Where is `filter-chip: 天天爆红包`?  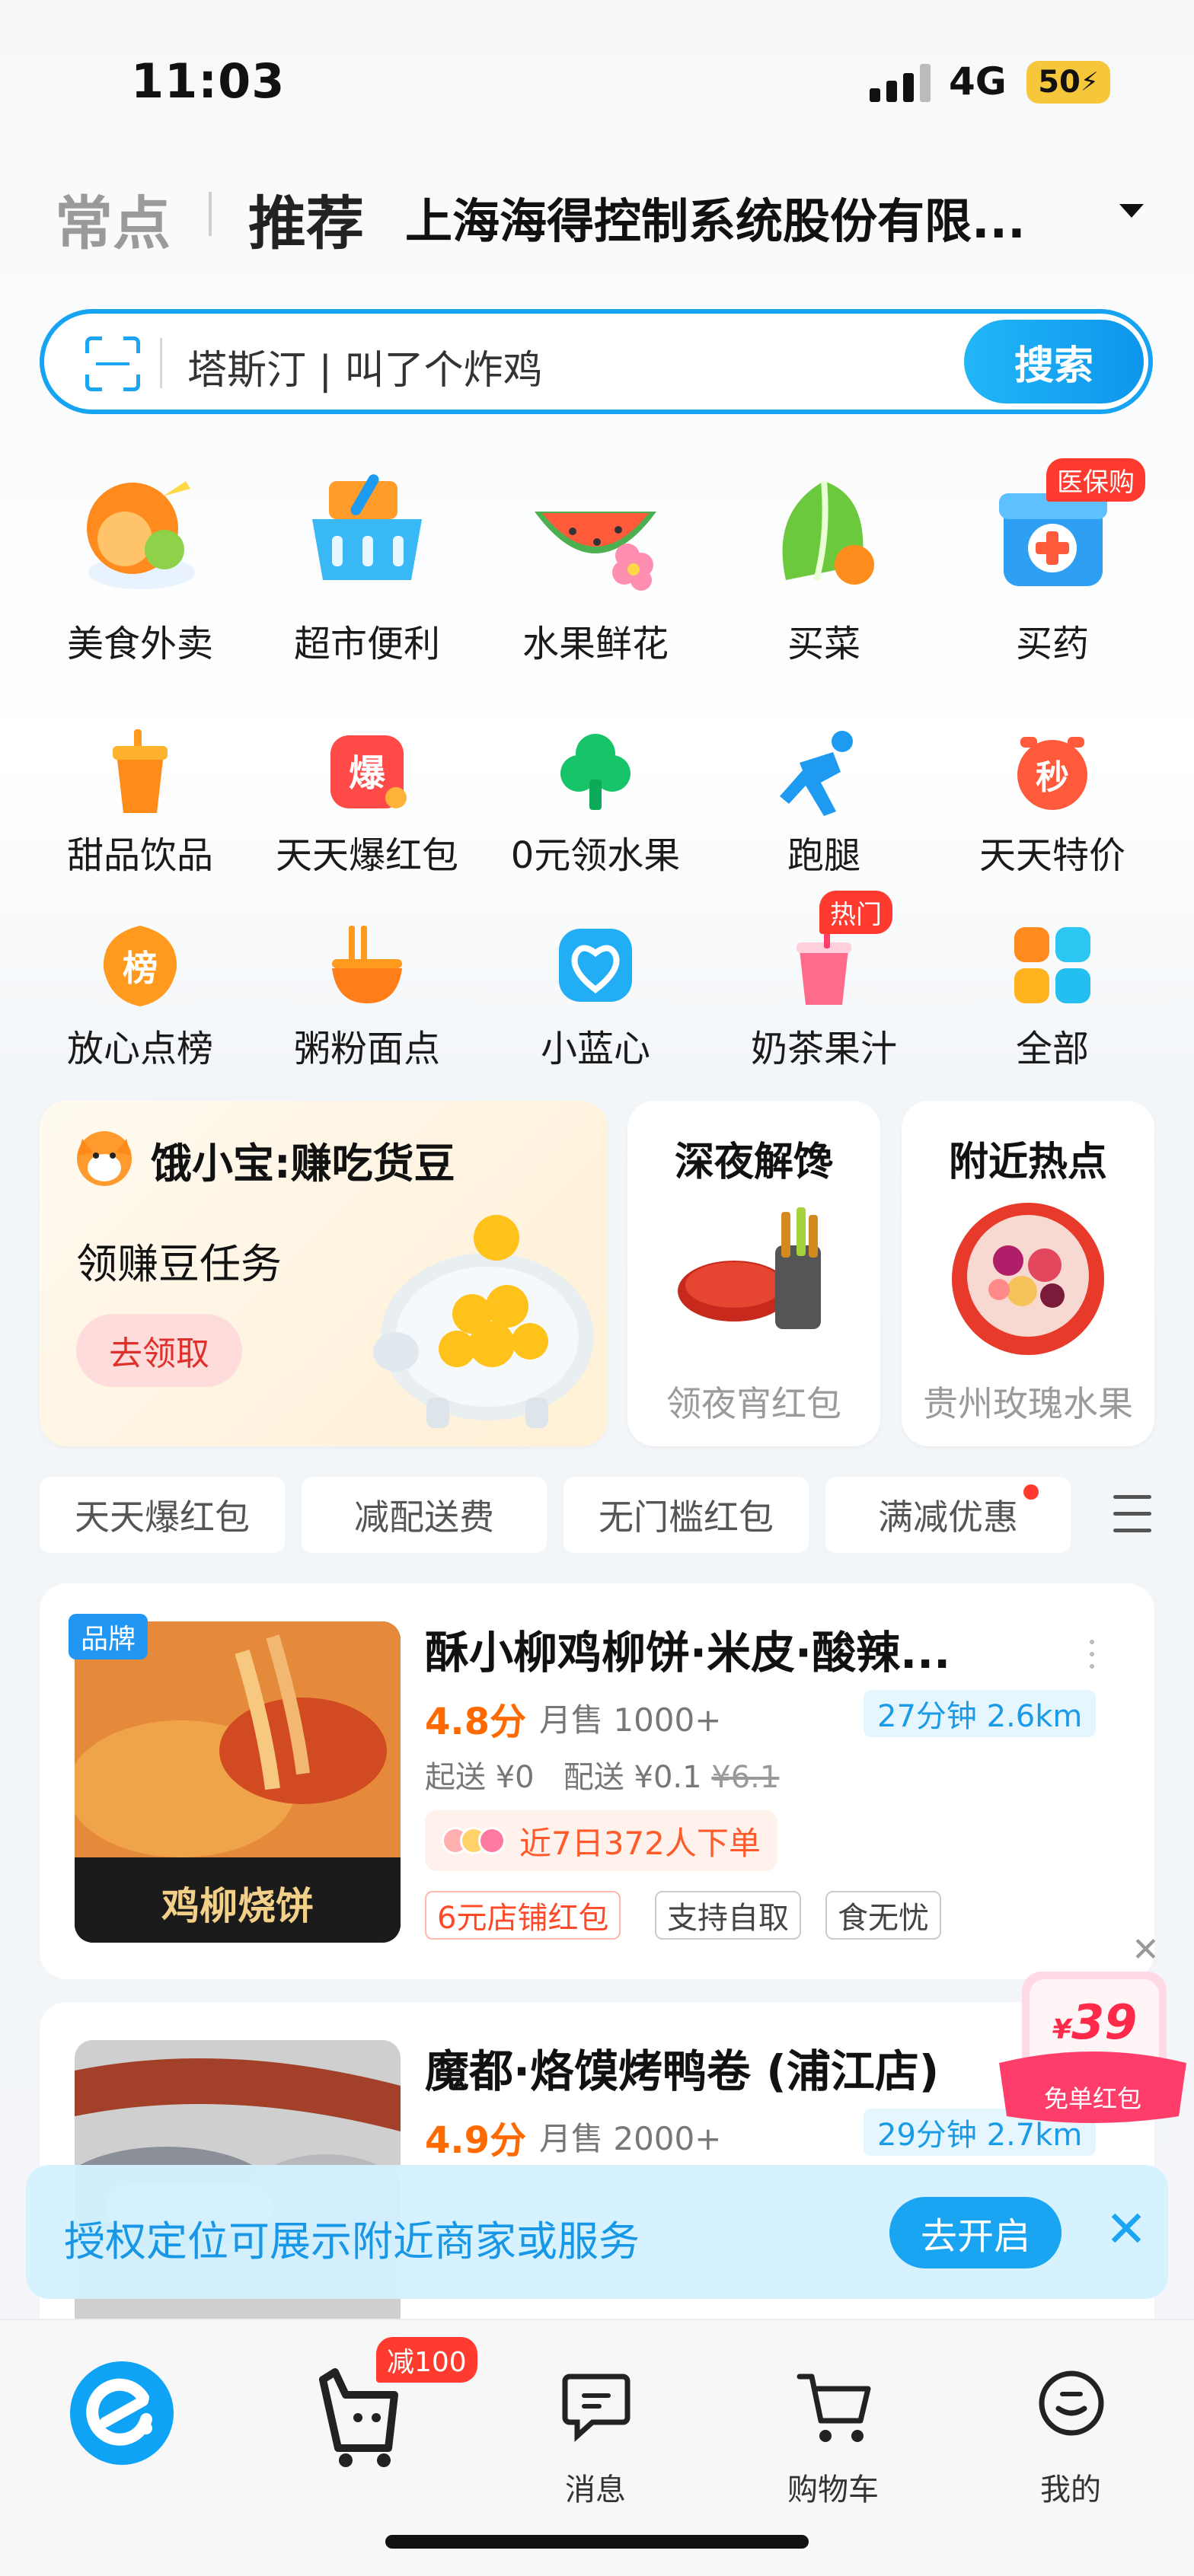 filter-chip: 天天爆红包 is located at coordinates (162, 1515).